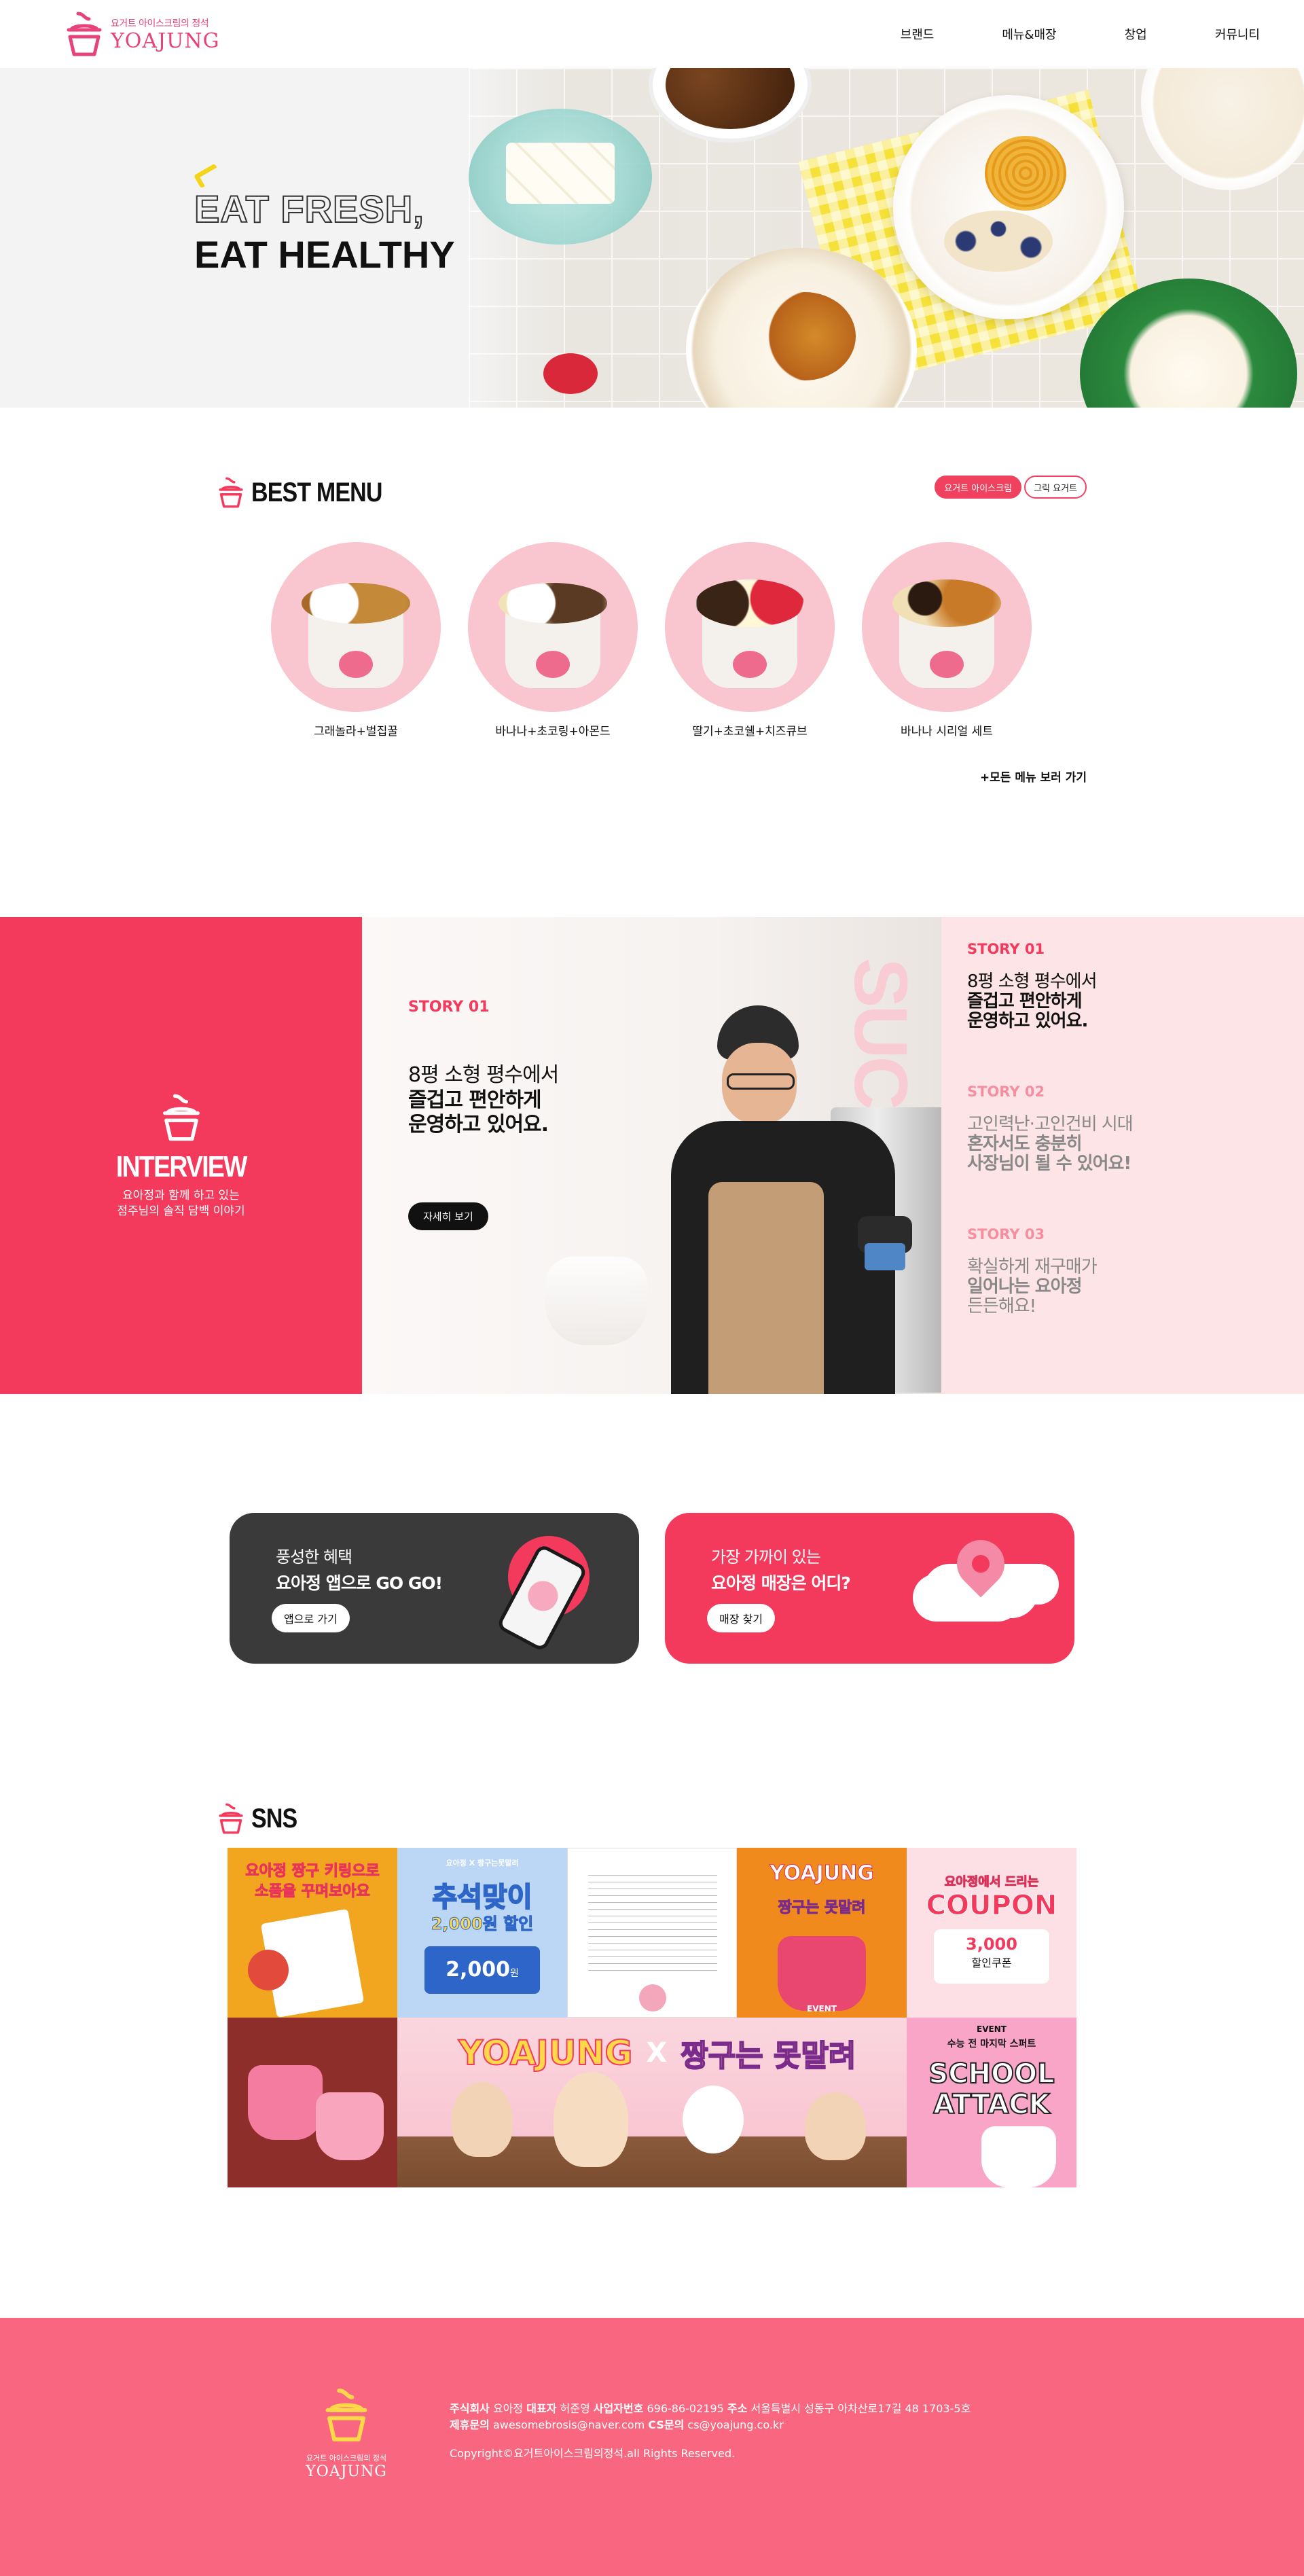  I want to click on honeycomb, so click(1025, 173).